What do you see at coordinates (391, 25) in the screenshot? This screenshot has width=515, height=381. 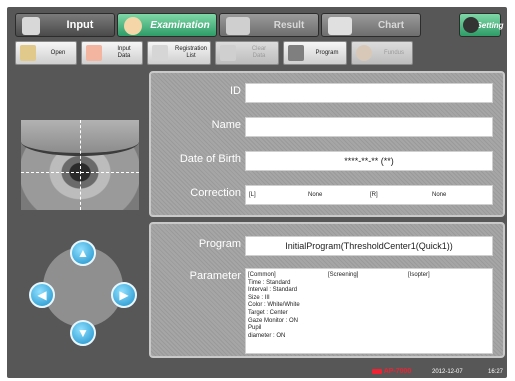 I see `tab-chart-label: Chart` at bounding box center [391, 25].